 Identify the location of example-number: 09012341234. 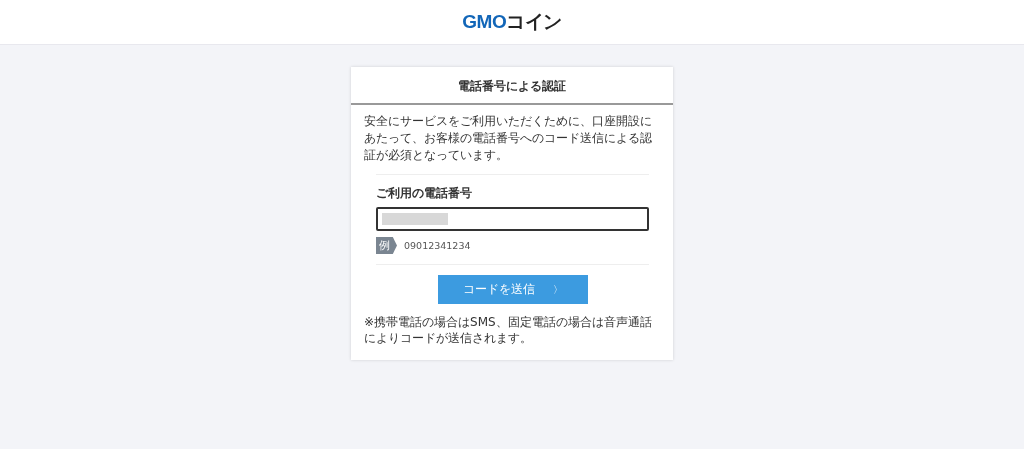
(437, 245).